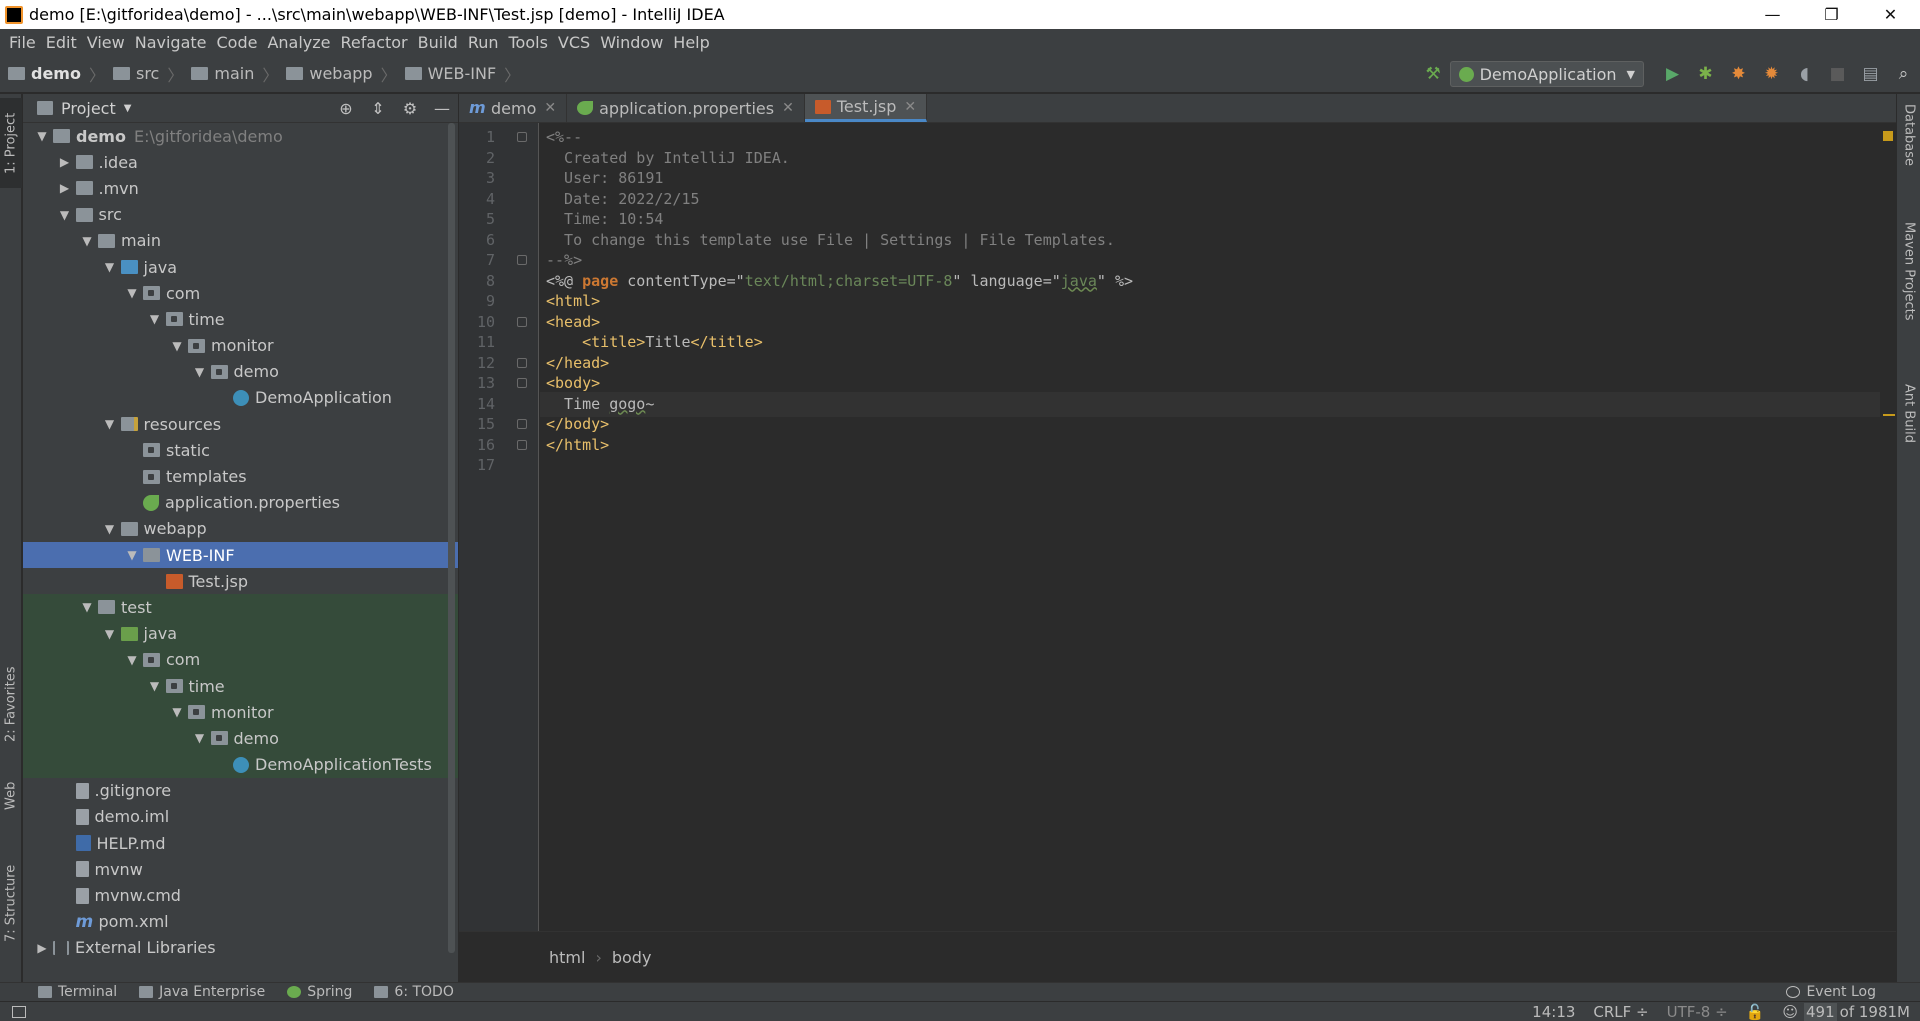  Describe the element at coordinates (11, 704) in the screenshot. I see `tool-tab-favorites: 2: Favorites` at that location.